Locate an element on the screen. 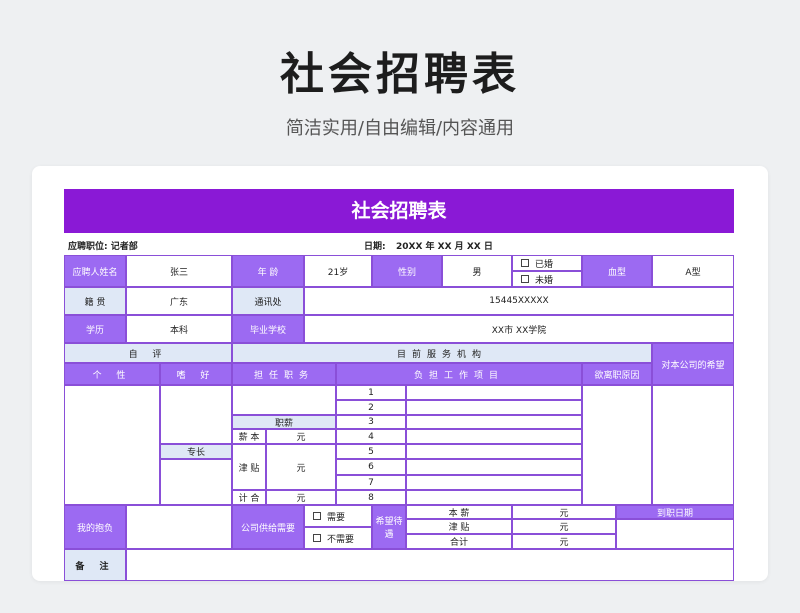 Image resolution: width=800 pixels, height=613 pixels. no-need-option: 不需要 is located at coordinates (338, 538).